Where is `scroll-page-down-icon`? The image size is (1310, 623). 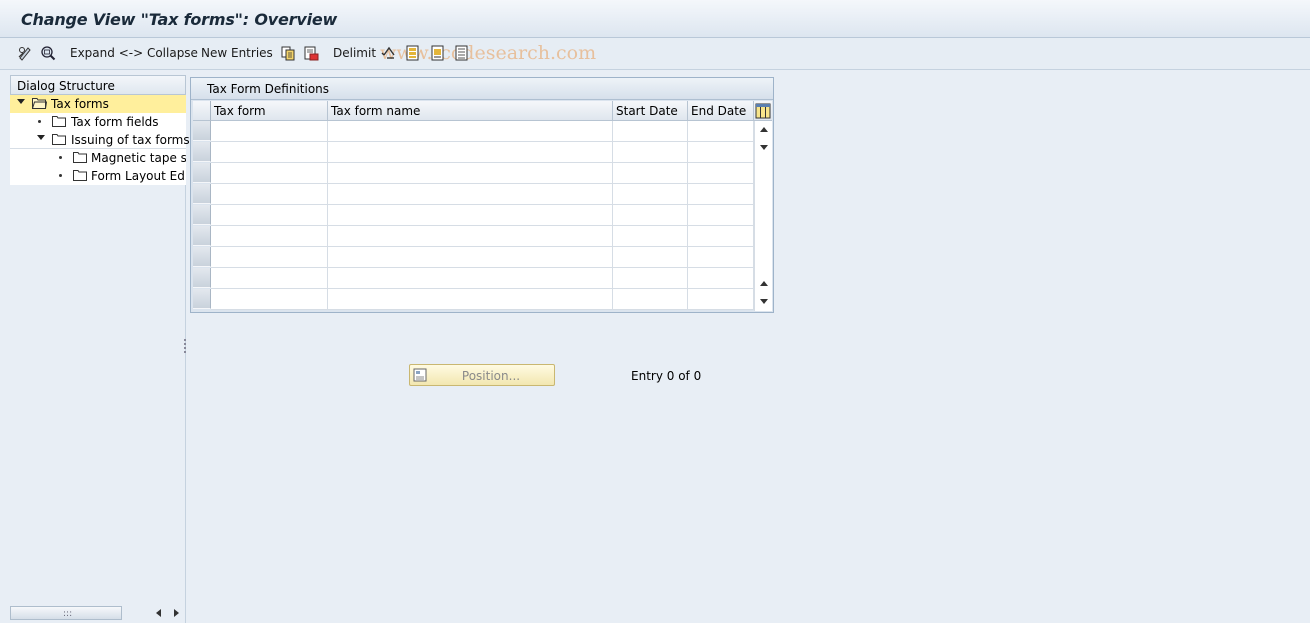 scroll-page-down-icon is located at coordinates (764, 147).